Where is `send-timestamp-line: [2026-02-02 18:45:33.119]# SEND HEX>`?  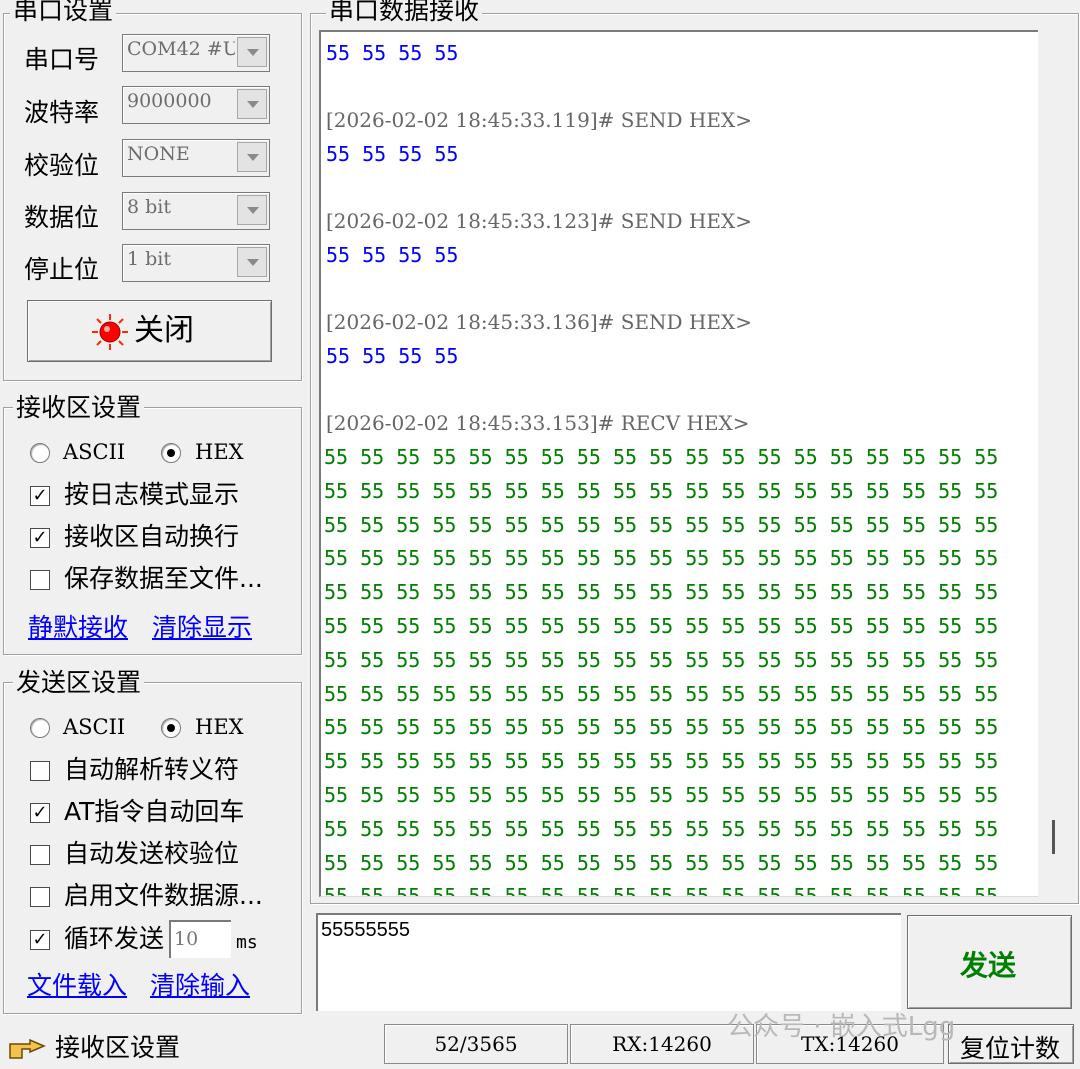 send-timestamp-line: [2026-02-02 18:45:33.119]# SEND HEX> is located at coordinates (539, 120).